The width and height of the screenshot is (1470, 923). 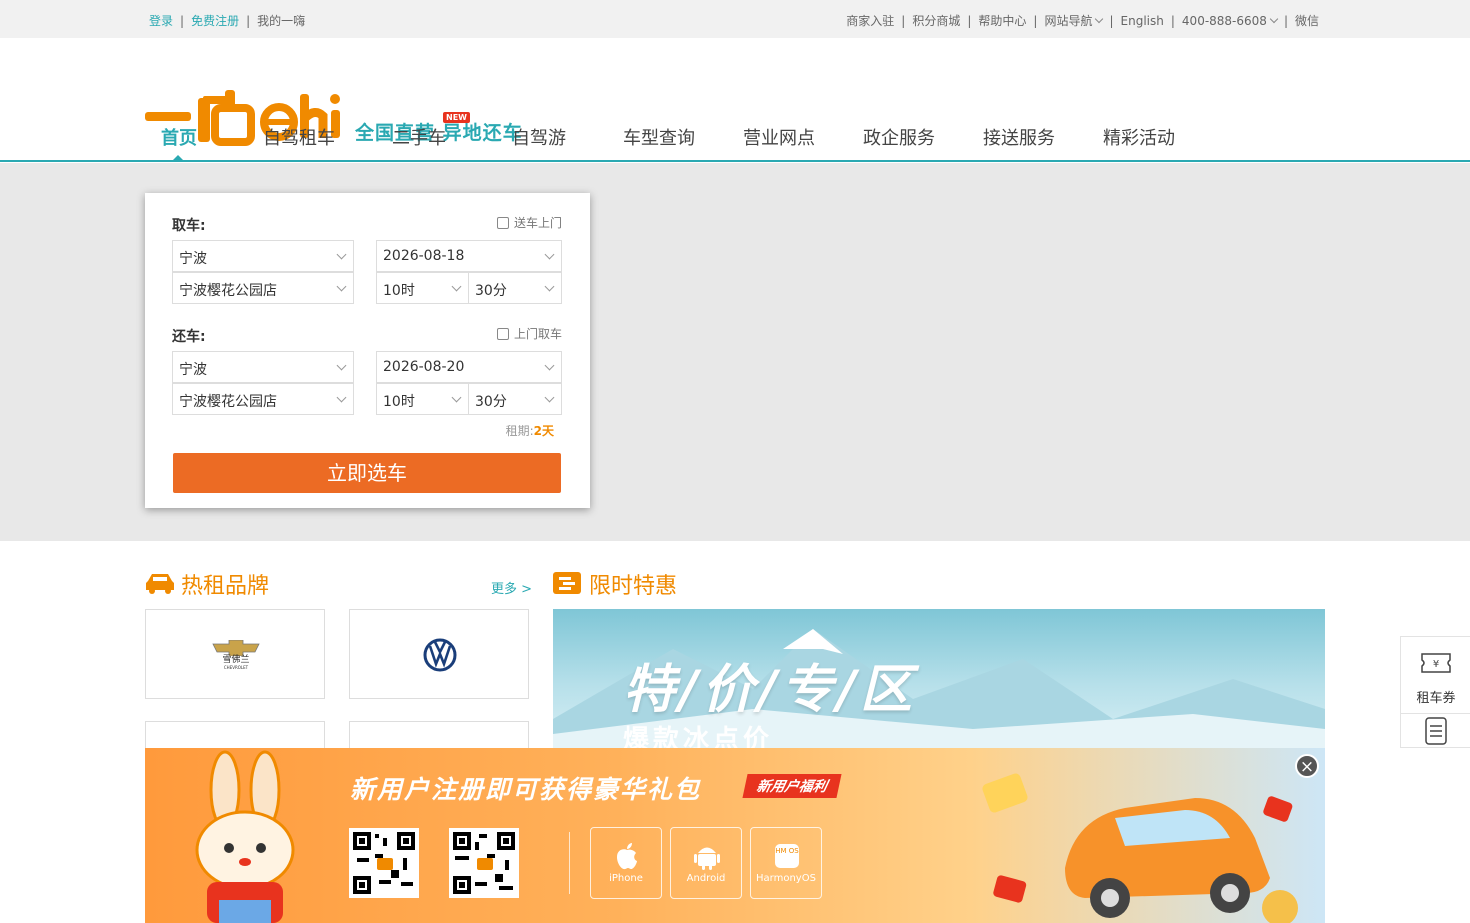 What do you see at coordinates (870, 21) in the screenshot?
I see `merchant-link: 商家入驻` at bounding box center [870, 21].